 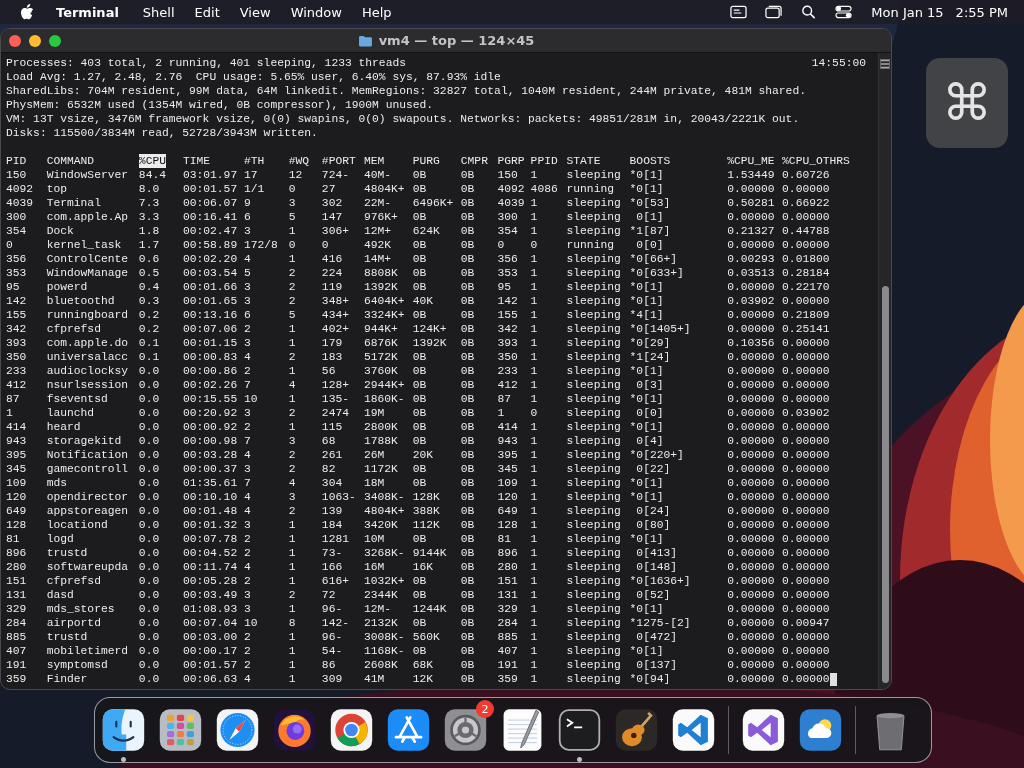 What do you see at coordinates (751, 175) in the screenshot?
I see `table-cell: 1.53449` at bounding box center [751, 175].